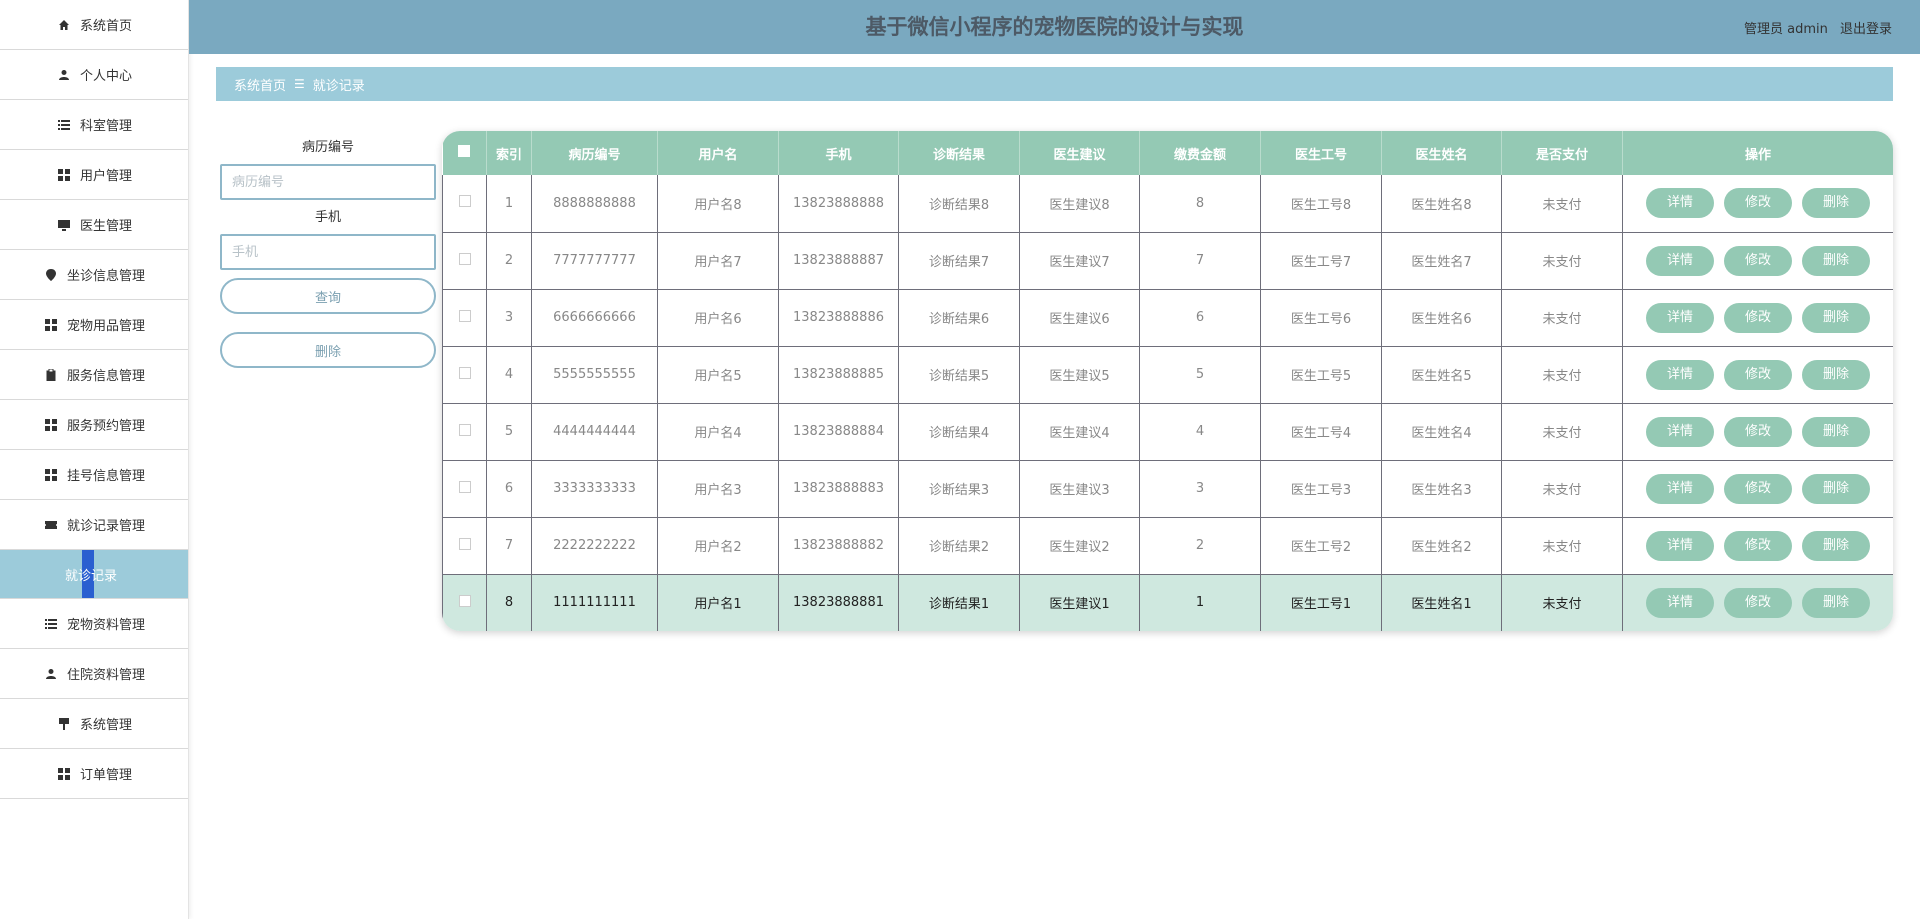 This screenshot has height=919, width=1920. What do you see at coordinates (1079, 546) in the screenshot?
I see `table-cell: 医生建议2` at bounding box center [1079, 546].